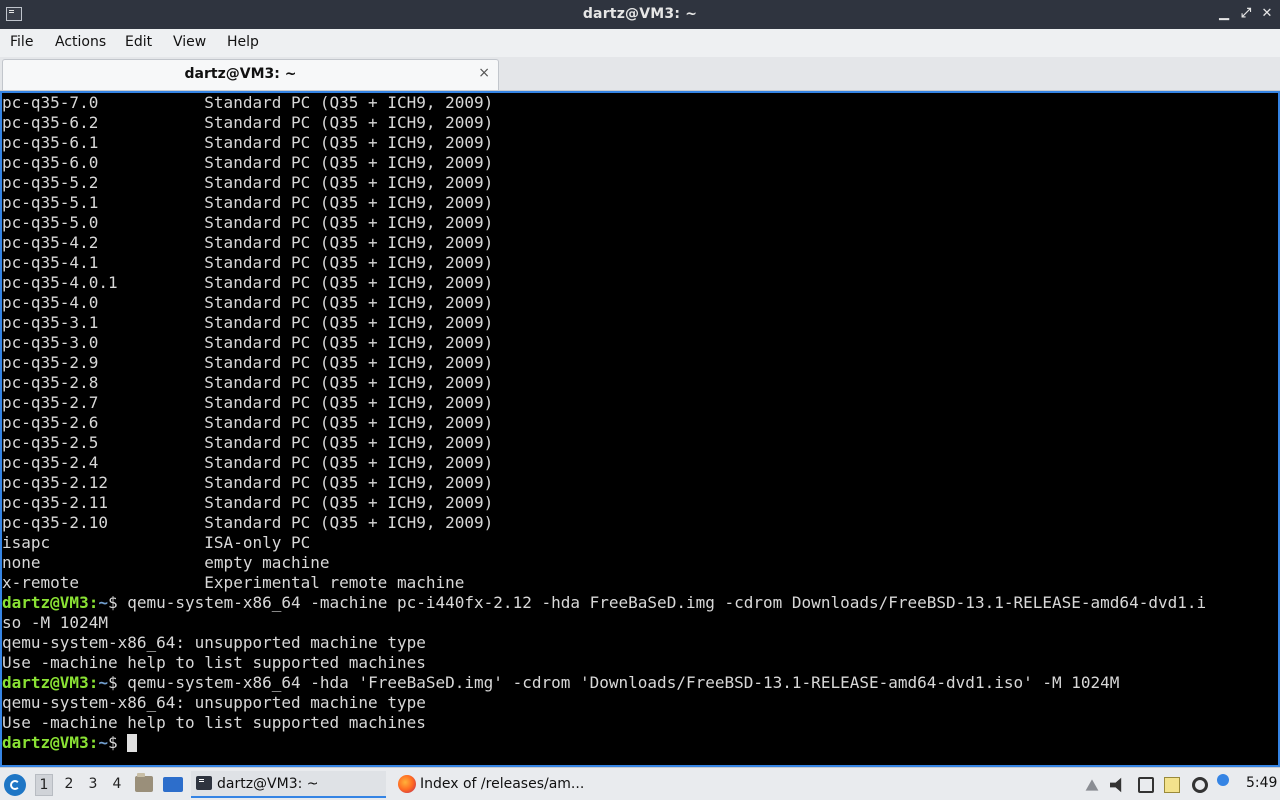 This screenshot has height=800, width=1280. What do you see at coordinates (117, 742) in the screenshot?
I see `command-text: $` at bounding box center [117, 742].